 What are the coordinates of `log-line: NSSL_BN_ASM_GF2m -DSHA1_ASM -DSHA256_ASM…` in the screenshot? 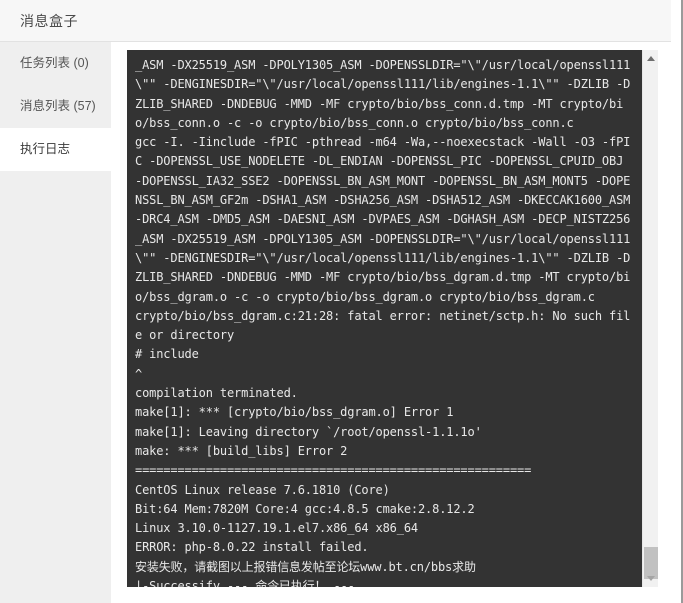 It's located at (383, 200).